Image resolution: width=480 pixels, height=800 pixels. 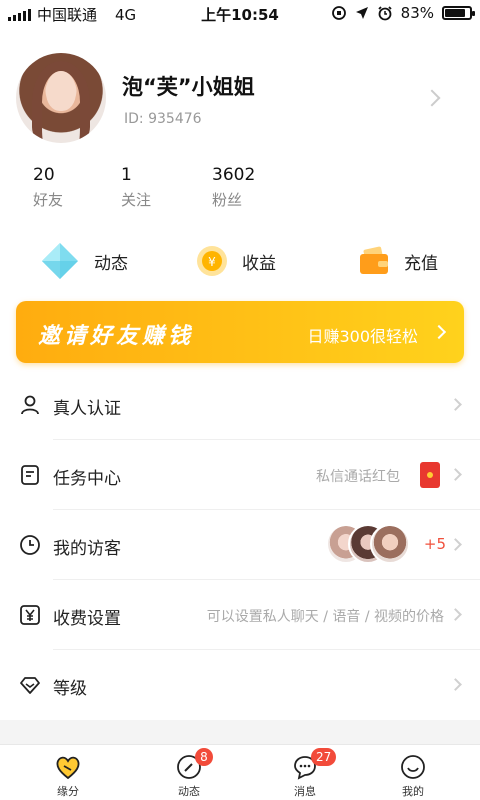 What do you see at coordinates (240, 732) in the screenshot?
I see `section-gap` at bounding box center [240, 732].